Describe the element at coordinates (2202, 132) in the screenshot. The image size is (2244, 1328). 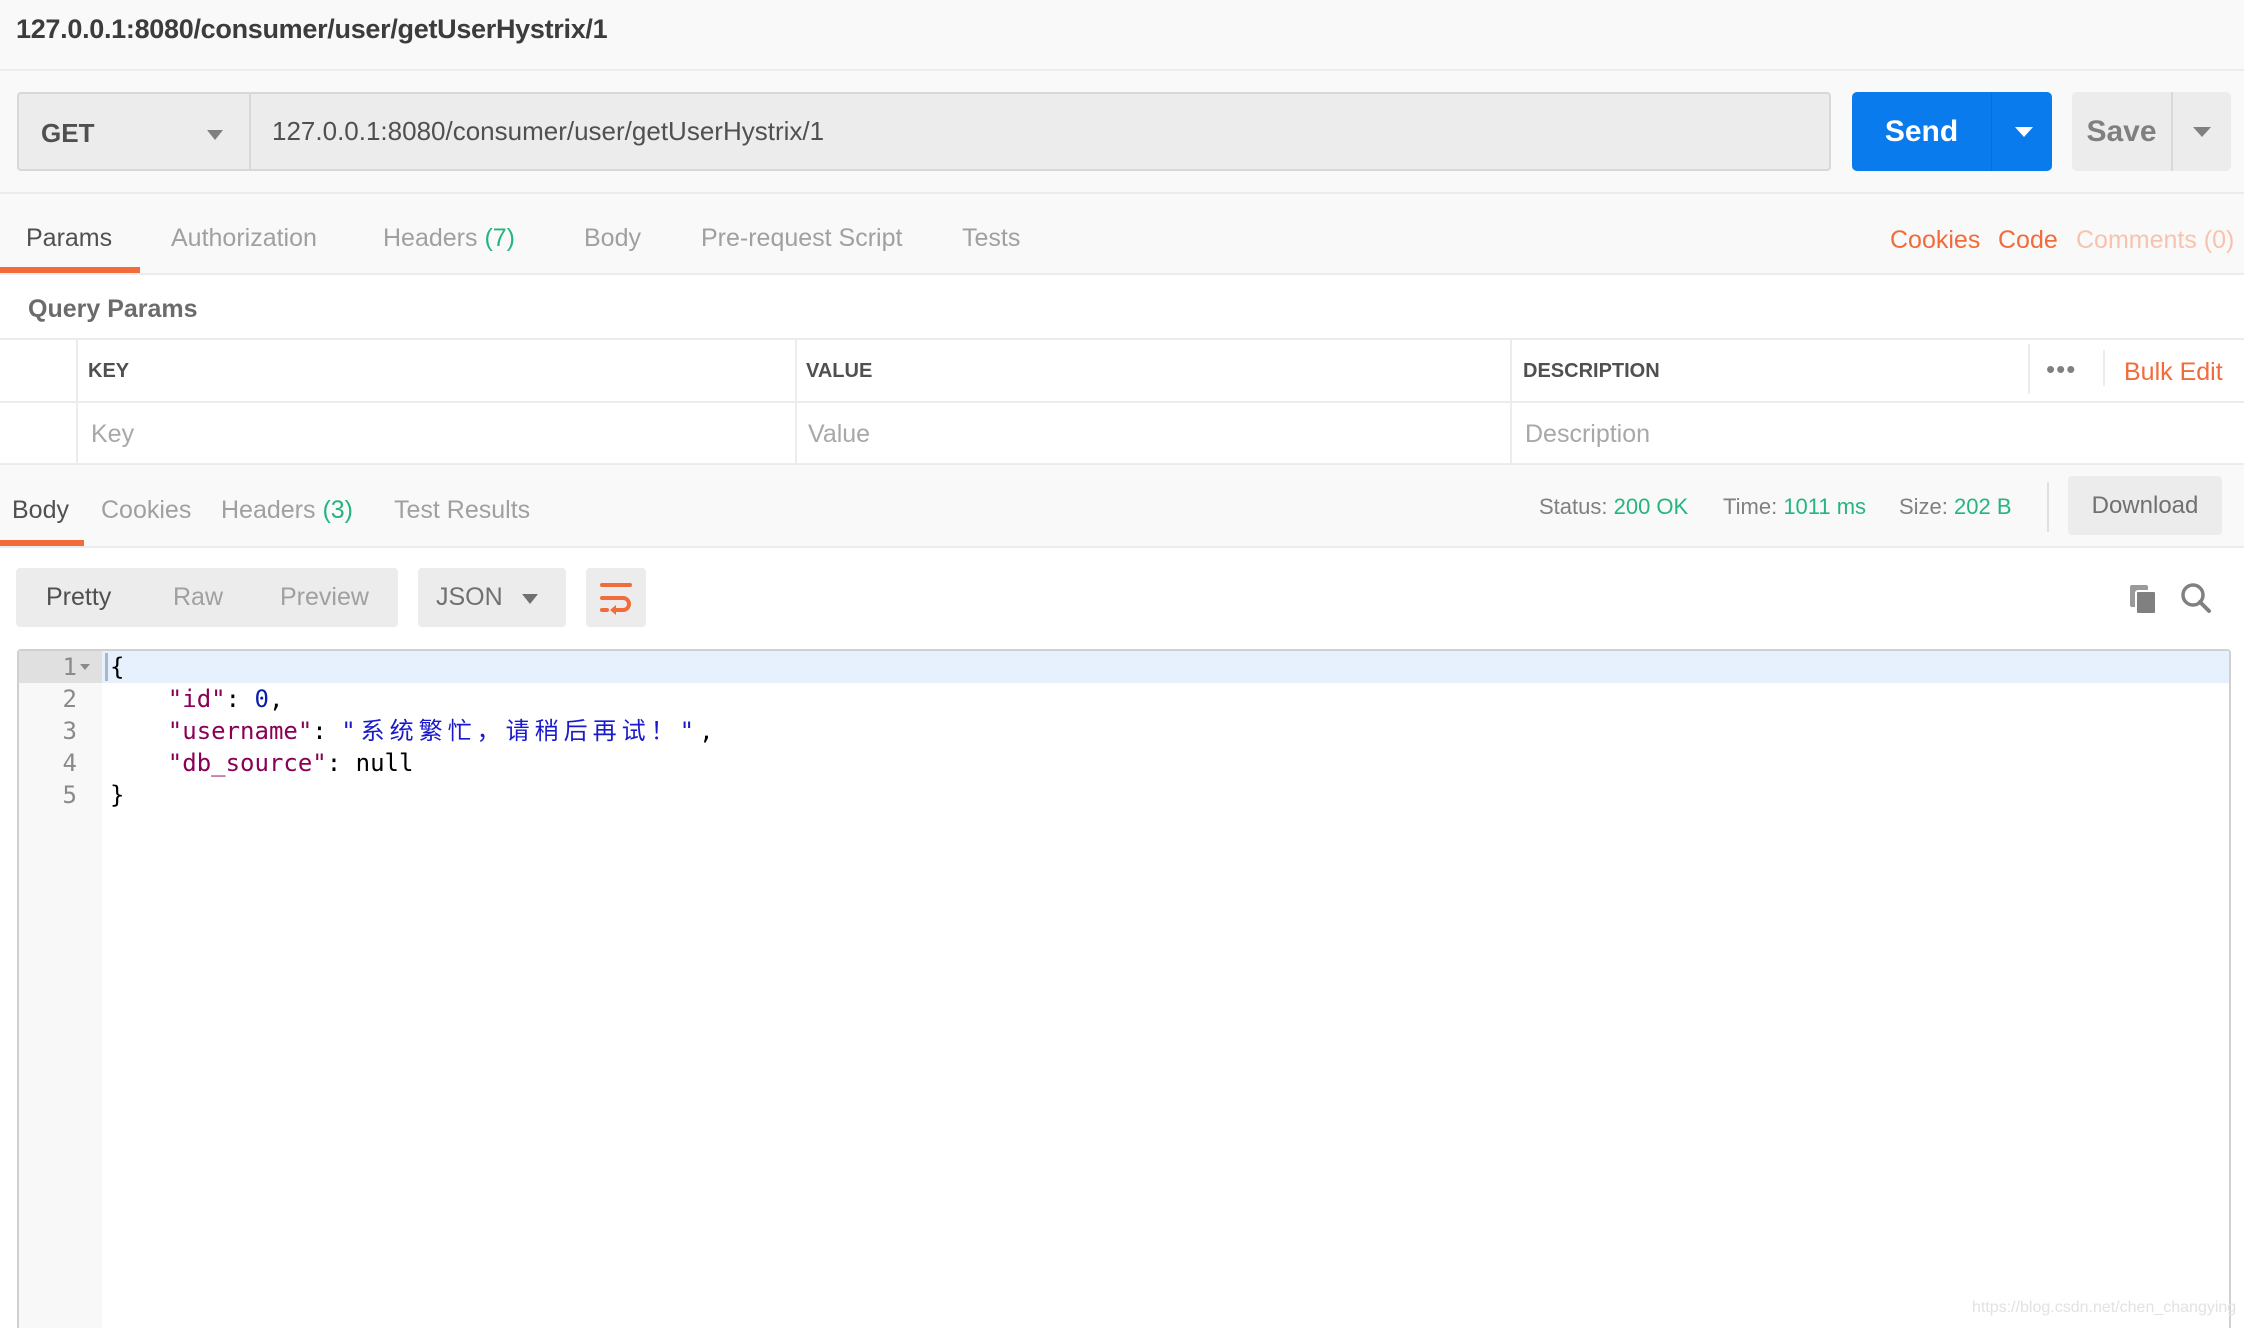
I see `save-options-chevron-icon` at that location.